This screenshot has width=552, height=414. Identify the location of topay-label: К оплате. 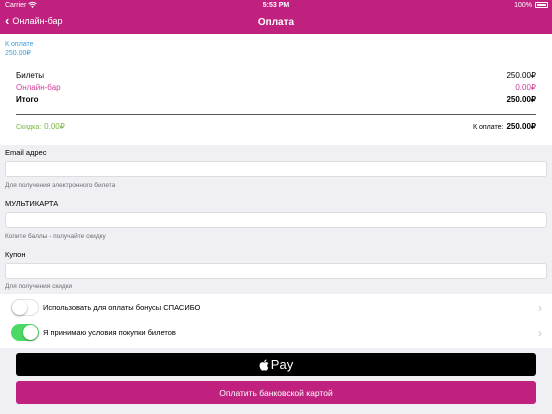
(19, 44).